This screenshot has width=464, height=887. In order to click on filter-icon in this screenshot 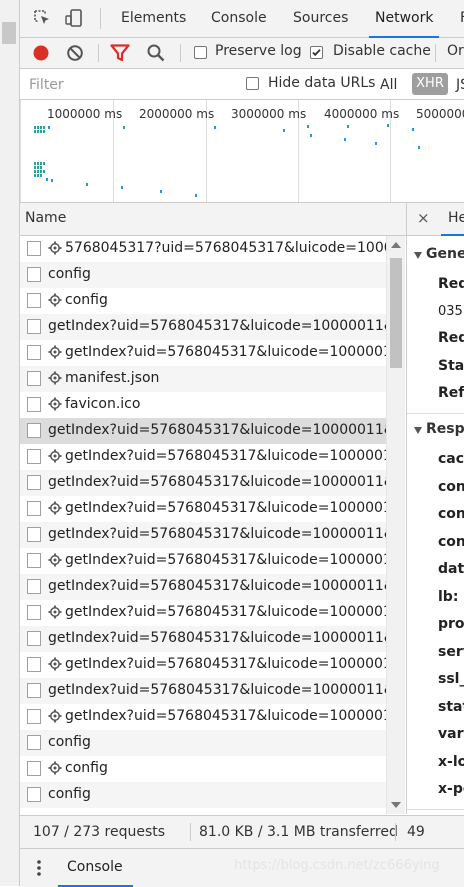, I will do `click(120, 53)`.